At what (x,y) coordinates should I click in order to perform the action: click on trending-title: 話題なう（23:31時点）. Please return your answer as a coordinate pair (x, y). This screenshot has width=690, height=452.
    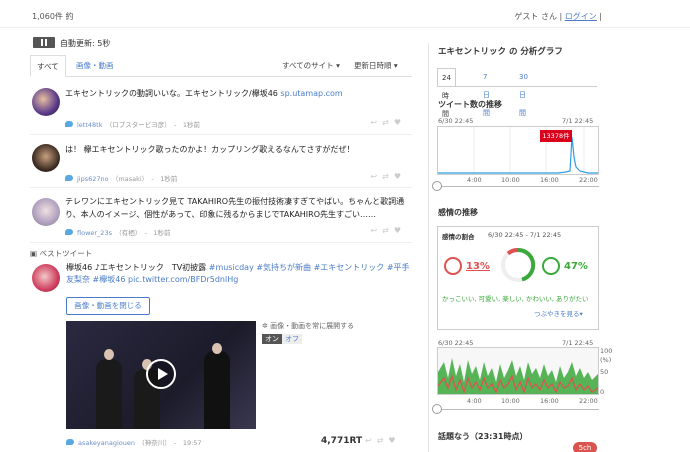
    Looking at the image, I should click on (483, 436).